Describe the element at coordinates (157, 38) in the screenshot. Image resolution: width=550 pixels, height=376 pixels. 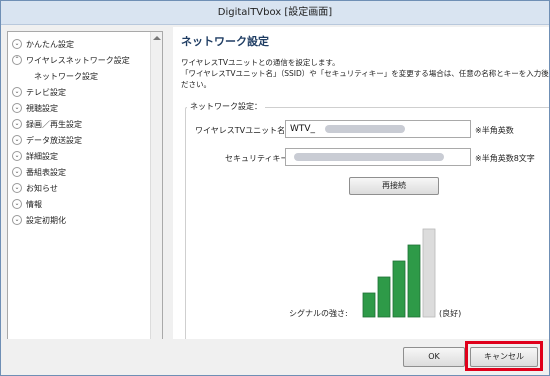
I see `scroll-up-icon` at that location.